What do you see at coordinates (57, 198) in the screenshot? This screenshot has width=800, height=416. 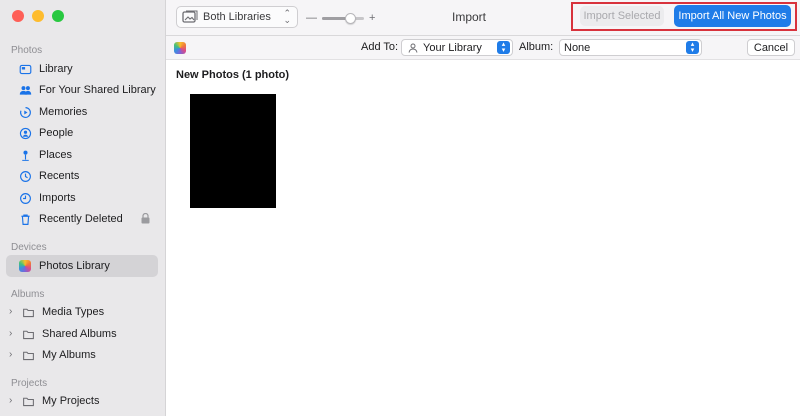 I see `sidebar-item-label: Imports` at bounding box center [57, 198].